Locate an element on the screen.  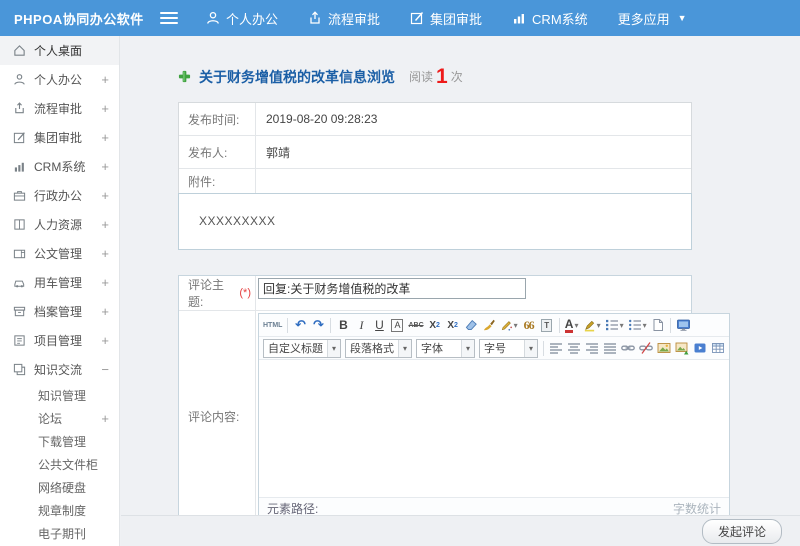
sidebar-item-archive-mgmt: 档案管理 + is located at coordinates (59, 311).